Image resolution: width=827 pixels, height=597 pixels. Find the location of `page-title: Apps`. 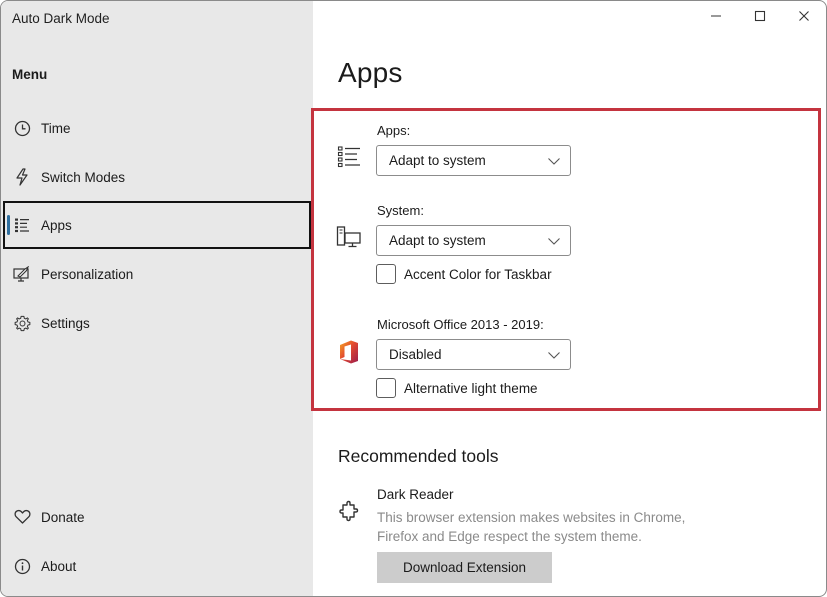

page-title: Apps is located at coordinates (370, 72).